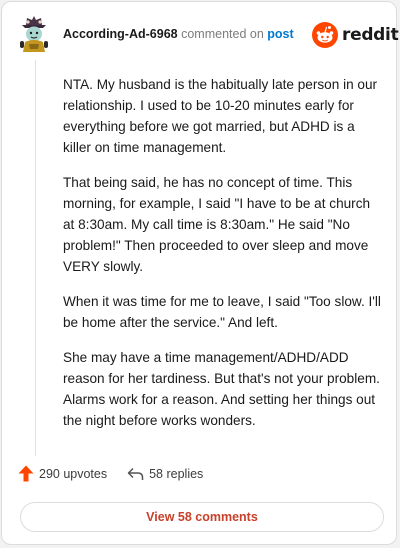 Image resolution: width=400 pixels, height=548 pixels. I want to click on comment-actions: 290 upvotes 58 replies, so click(110, 473).